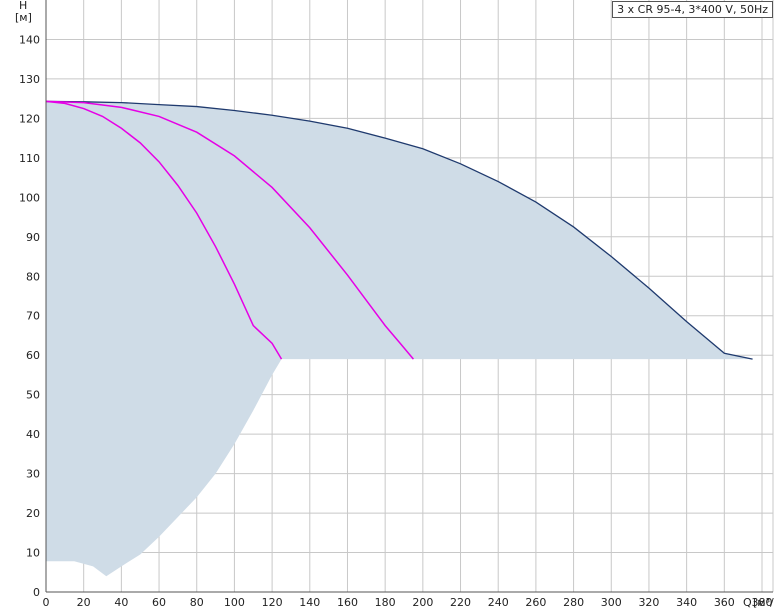 This screenshot has height=611, width=774. What do you see at coordinates (29, 197) in the screenshot?
I see `y-tick-label: 100` at bounding box center [29, 197].